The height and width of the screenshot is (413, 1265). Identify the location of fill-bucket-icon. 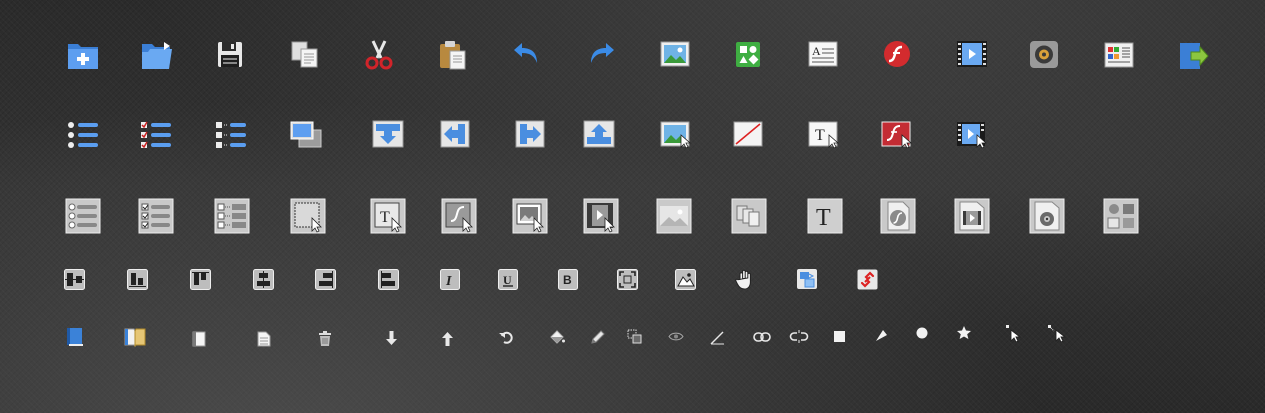
(557, 337).